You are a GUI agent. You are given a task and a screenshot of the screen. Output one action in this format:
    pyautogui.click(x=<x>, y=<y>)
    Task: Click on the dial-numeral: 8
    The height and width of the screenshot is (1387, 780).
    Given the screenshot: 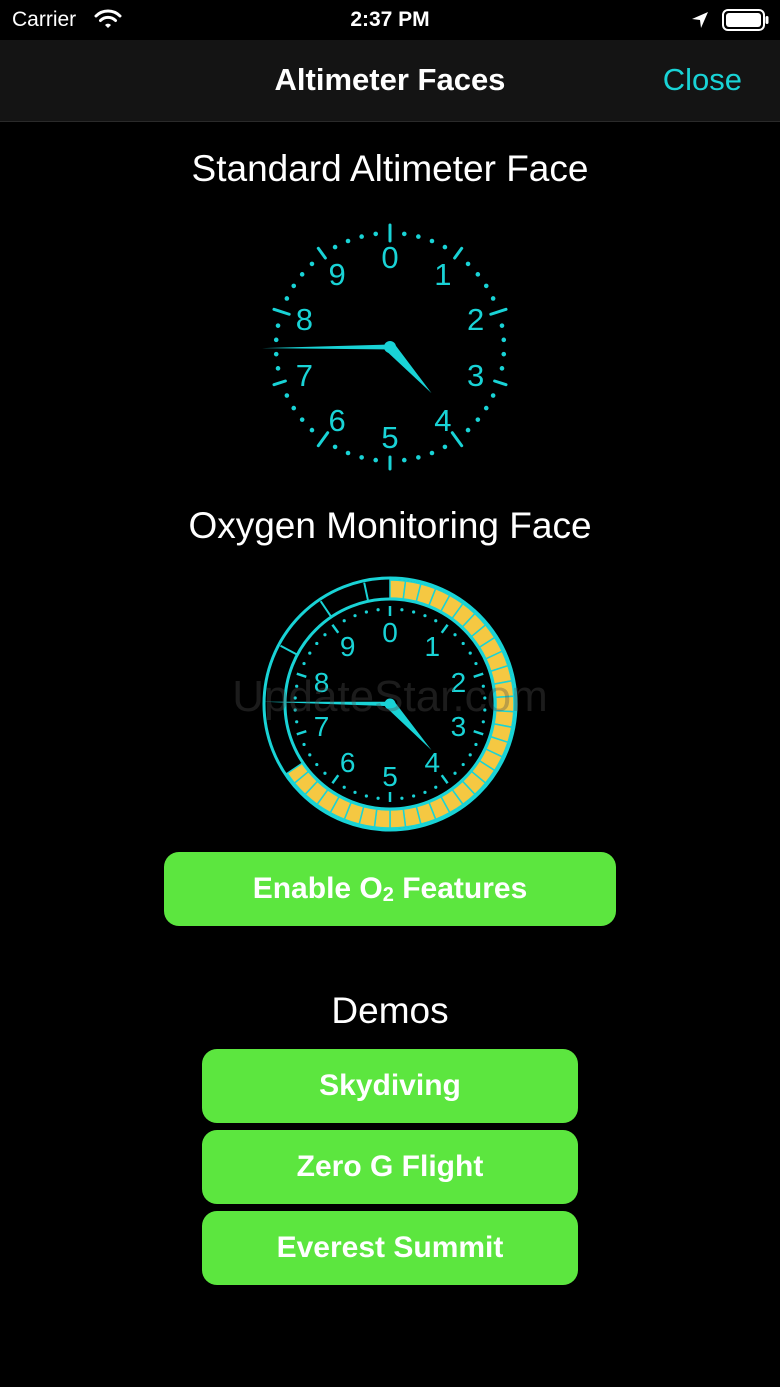 What is the action you would take?
    pyautogui.click(x=304, y=319)
    